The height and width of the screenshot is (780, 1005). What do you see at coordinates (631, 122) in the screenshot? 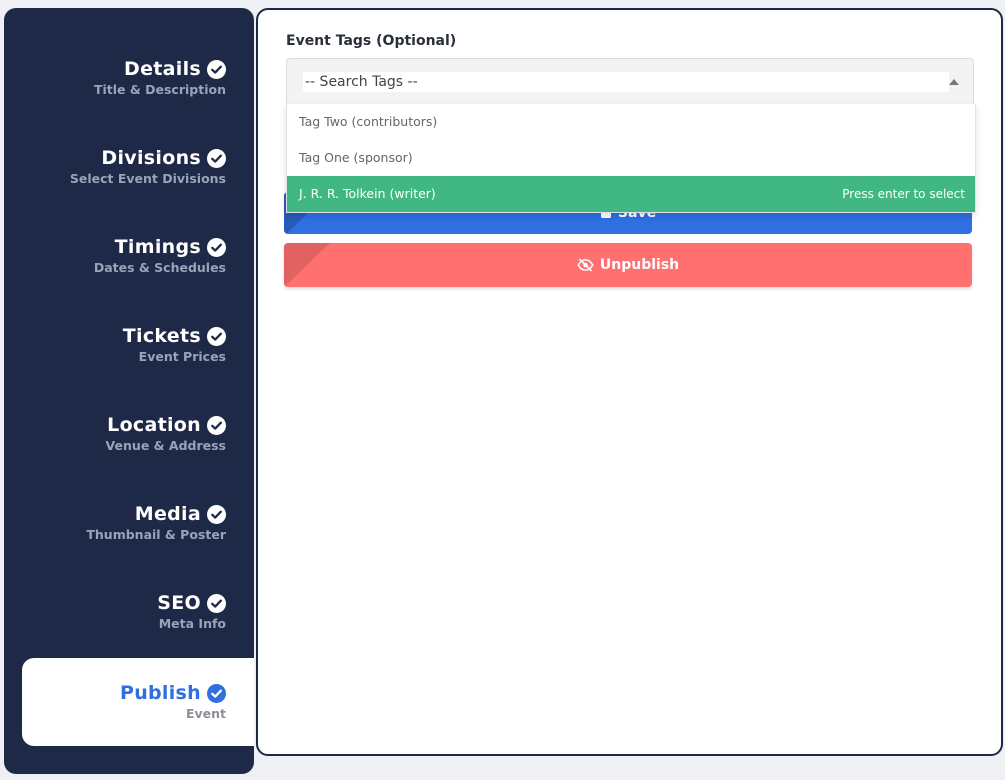
I see `tag-option: Tag Two (contributors)` at bounding box center [631, 122].